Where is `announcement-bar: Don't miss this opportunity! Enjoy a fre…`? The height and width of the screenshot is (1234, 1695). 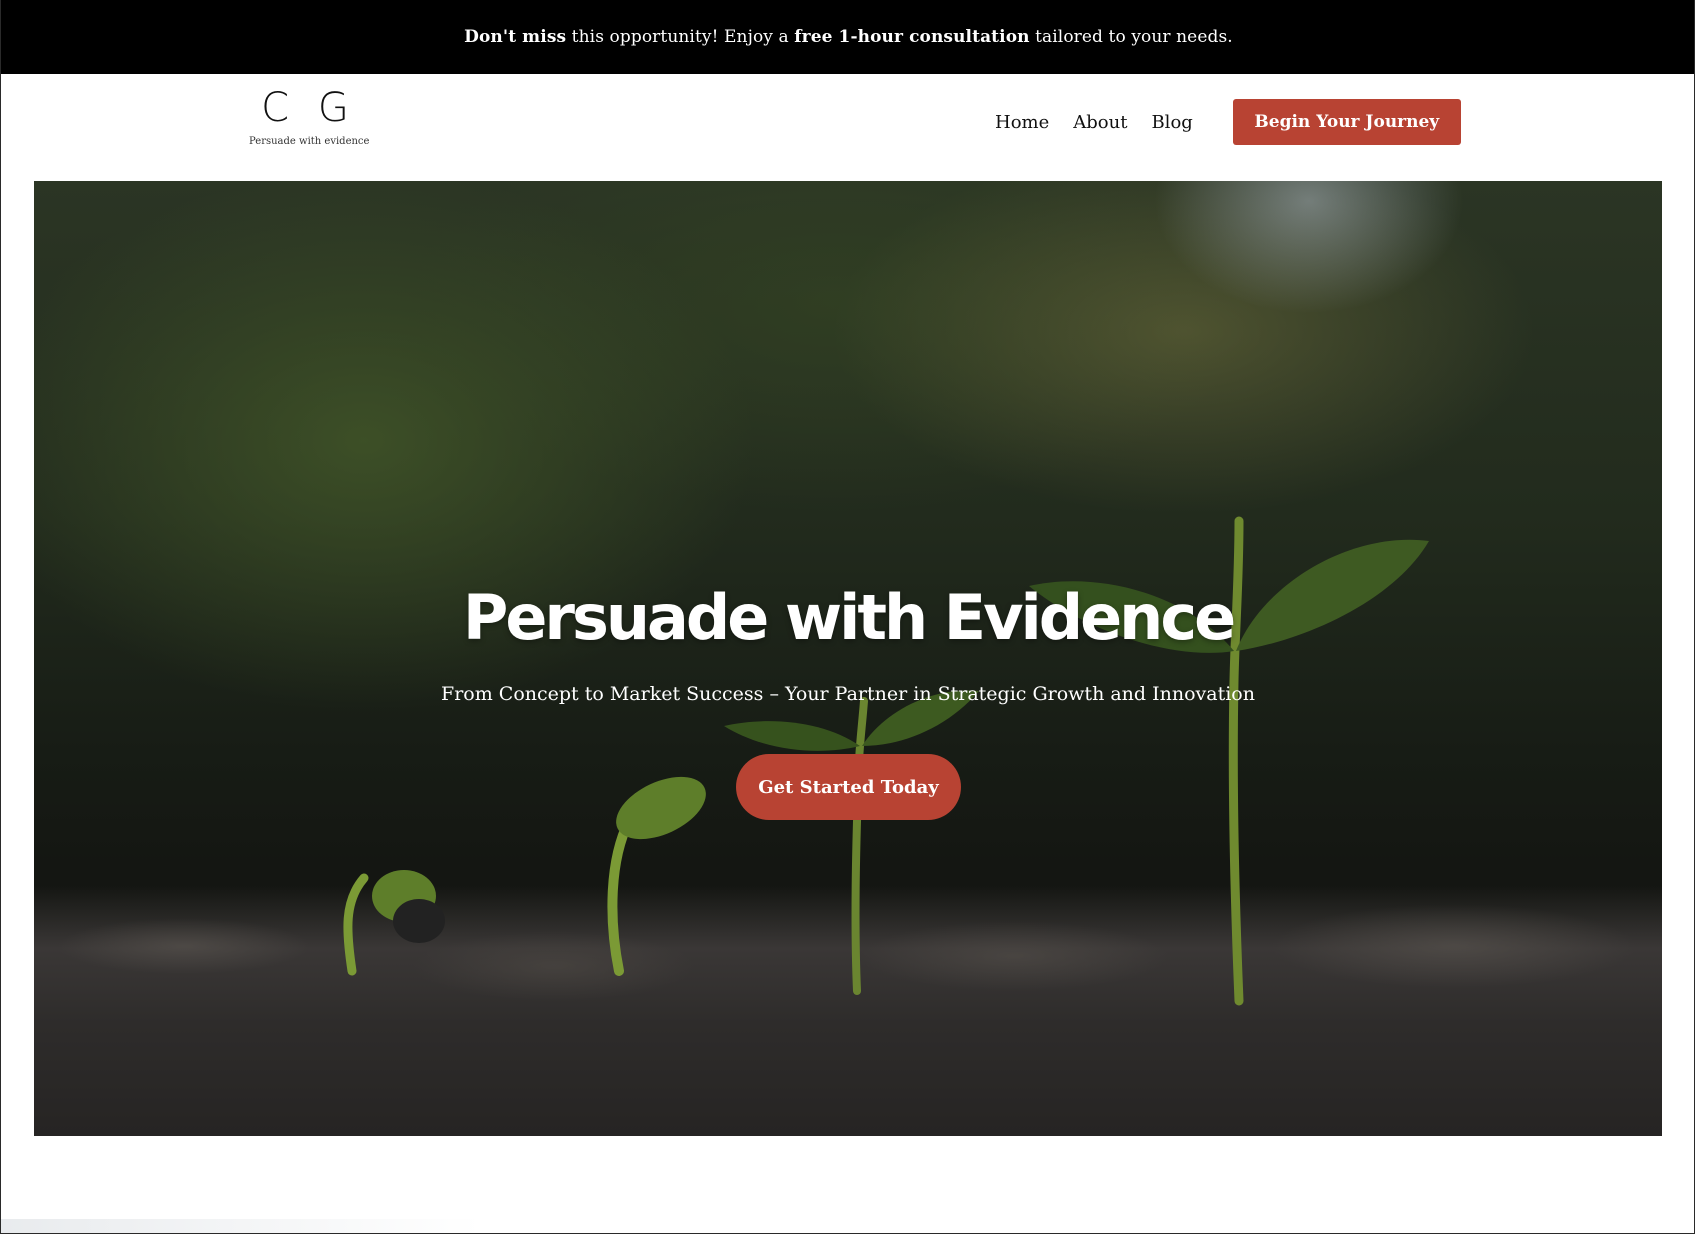
announcement-bar: Don't miss this opportunity! Enjoy a fre… is located at coordinates (847, 37).